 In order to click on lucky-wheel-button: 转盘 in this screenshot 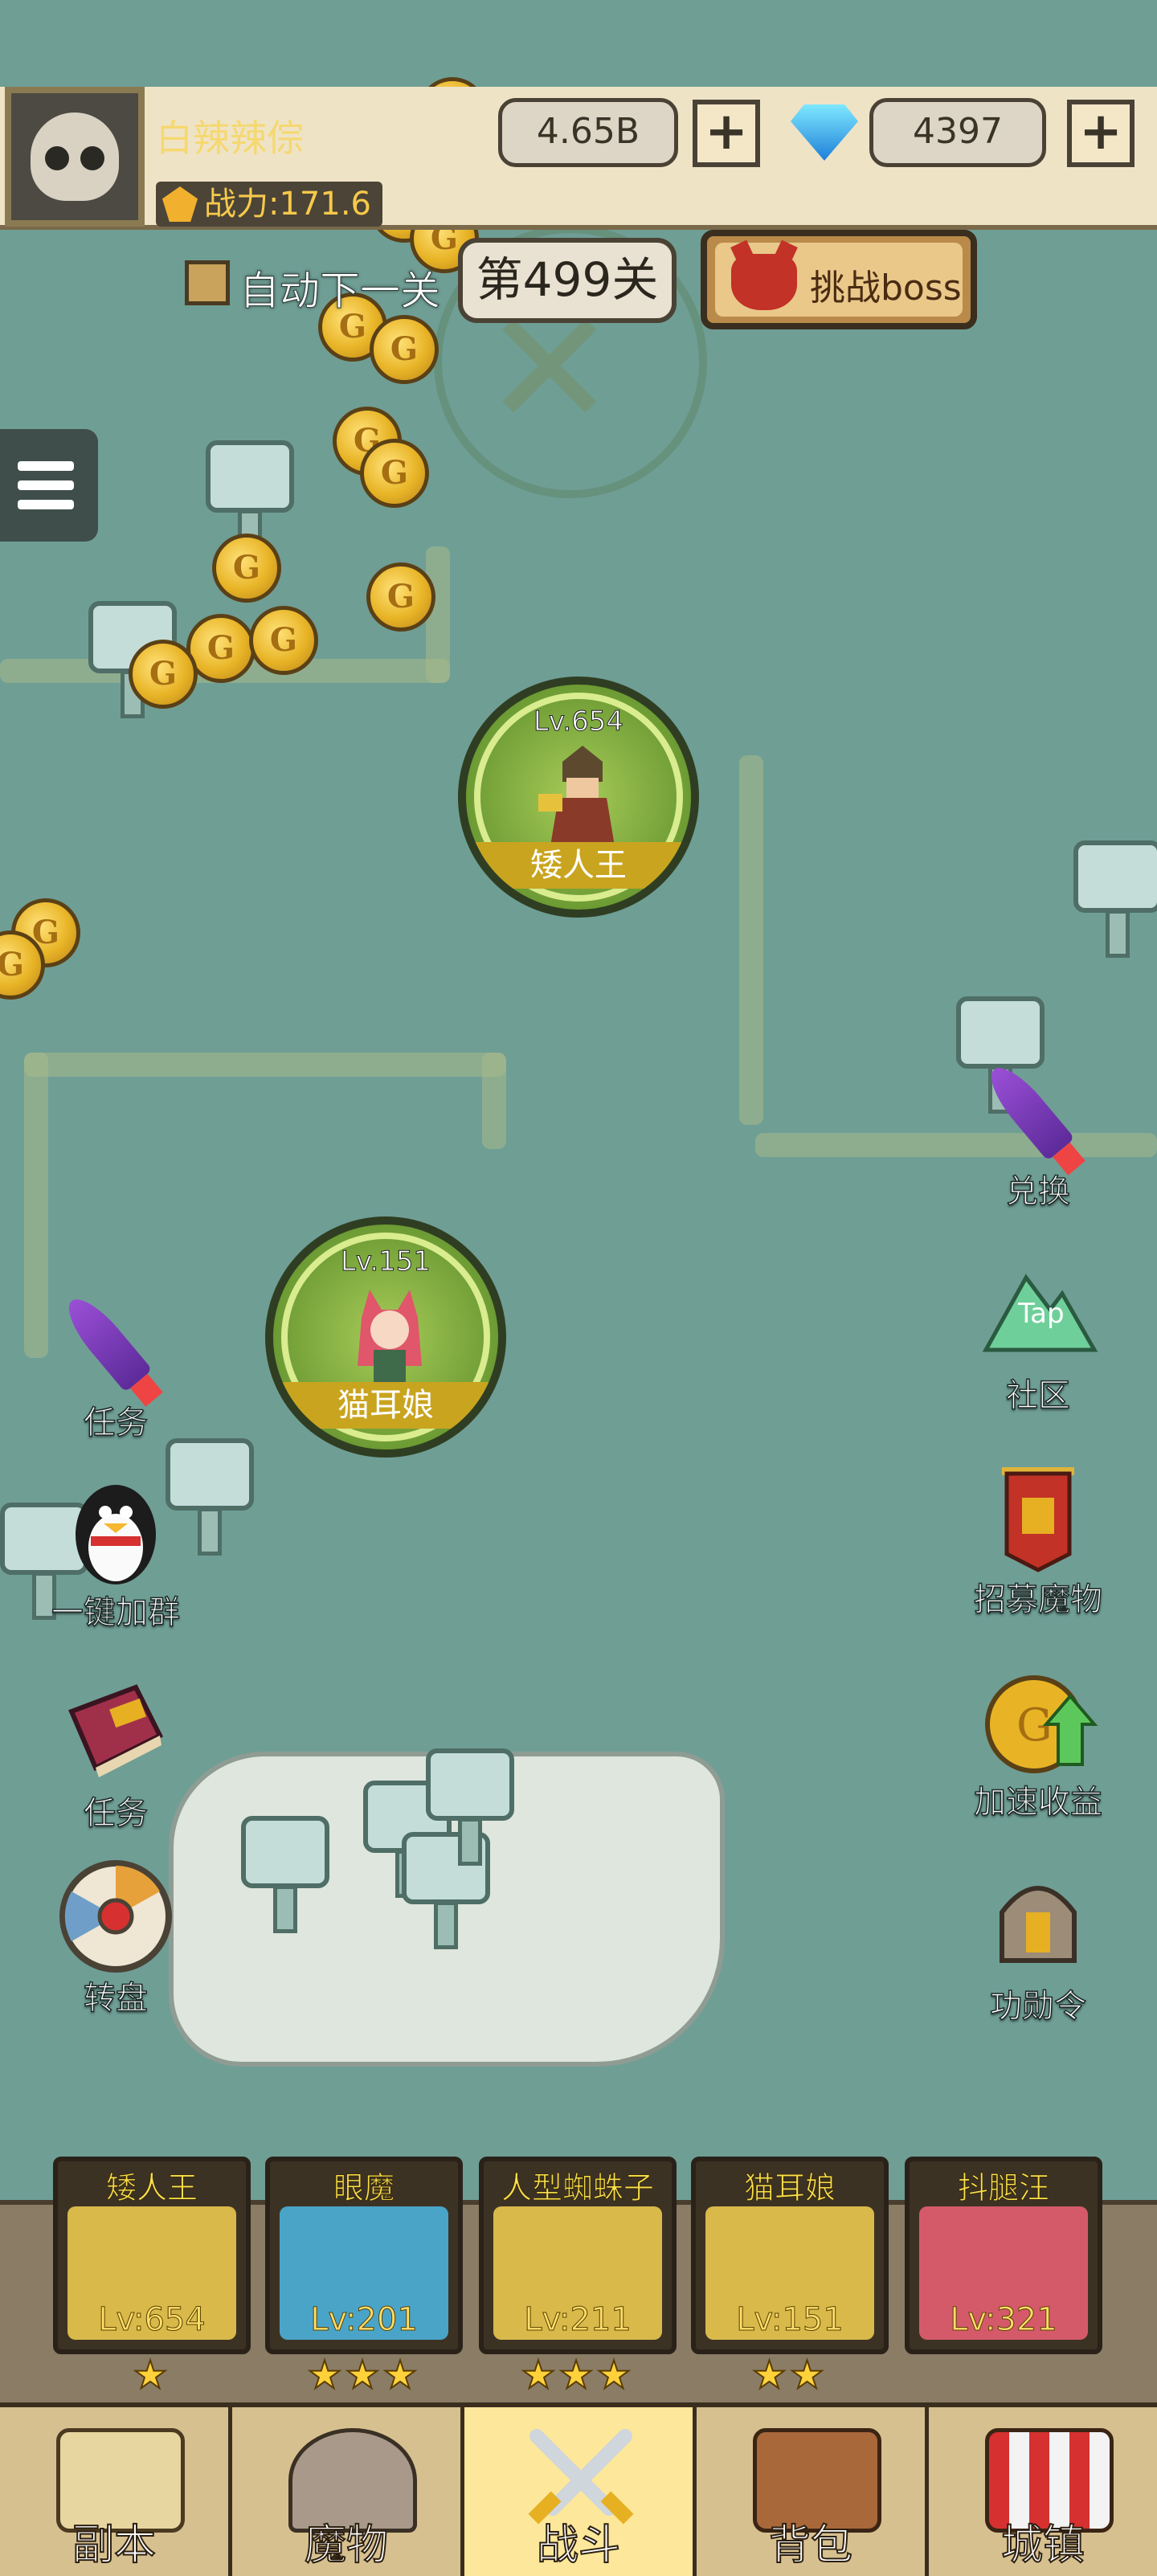, I will do `click(116, 1937)`.